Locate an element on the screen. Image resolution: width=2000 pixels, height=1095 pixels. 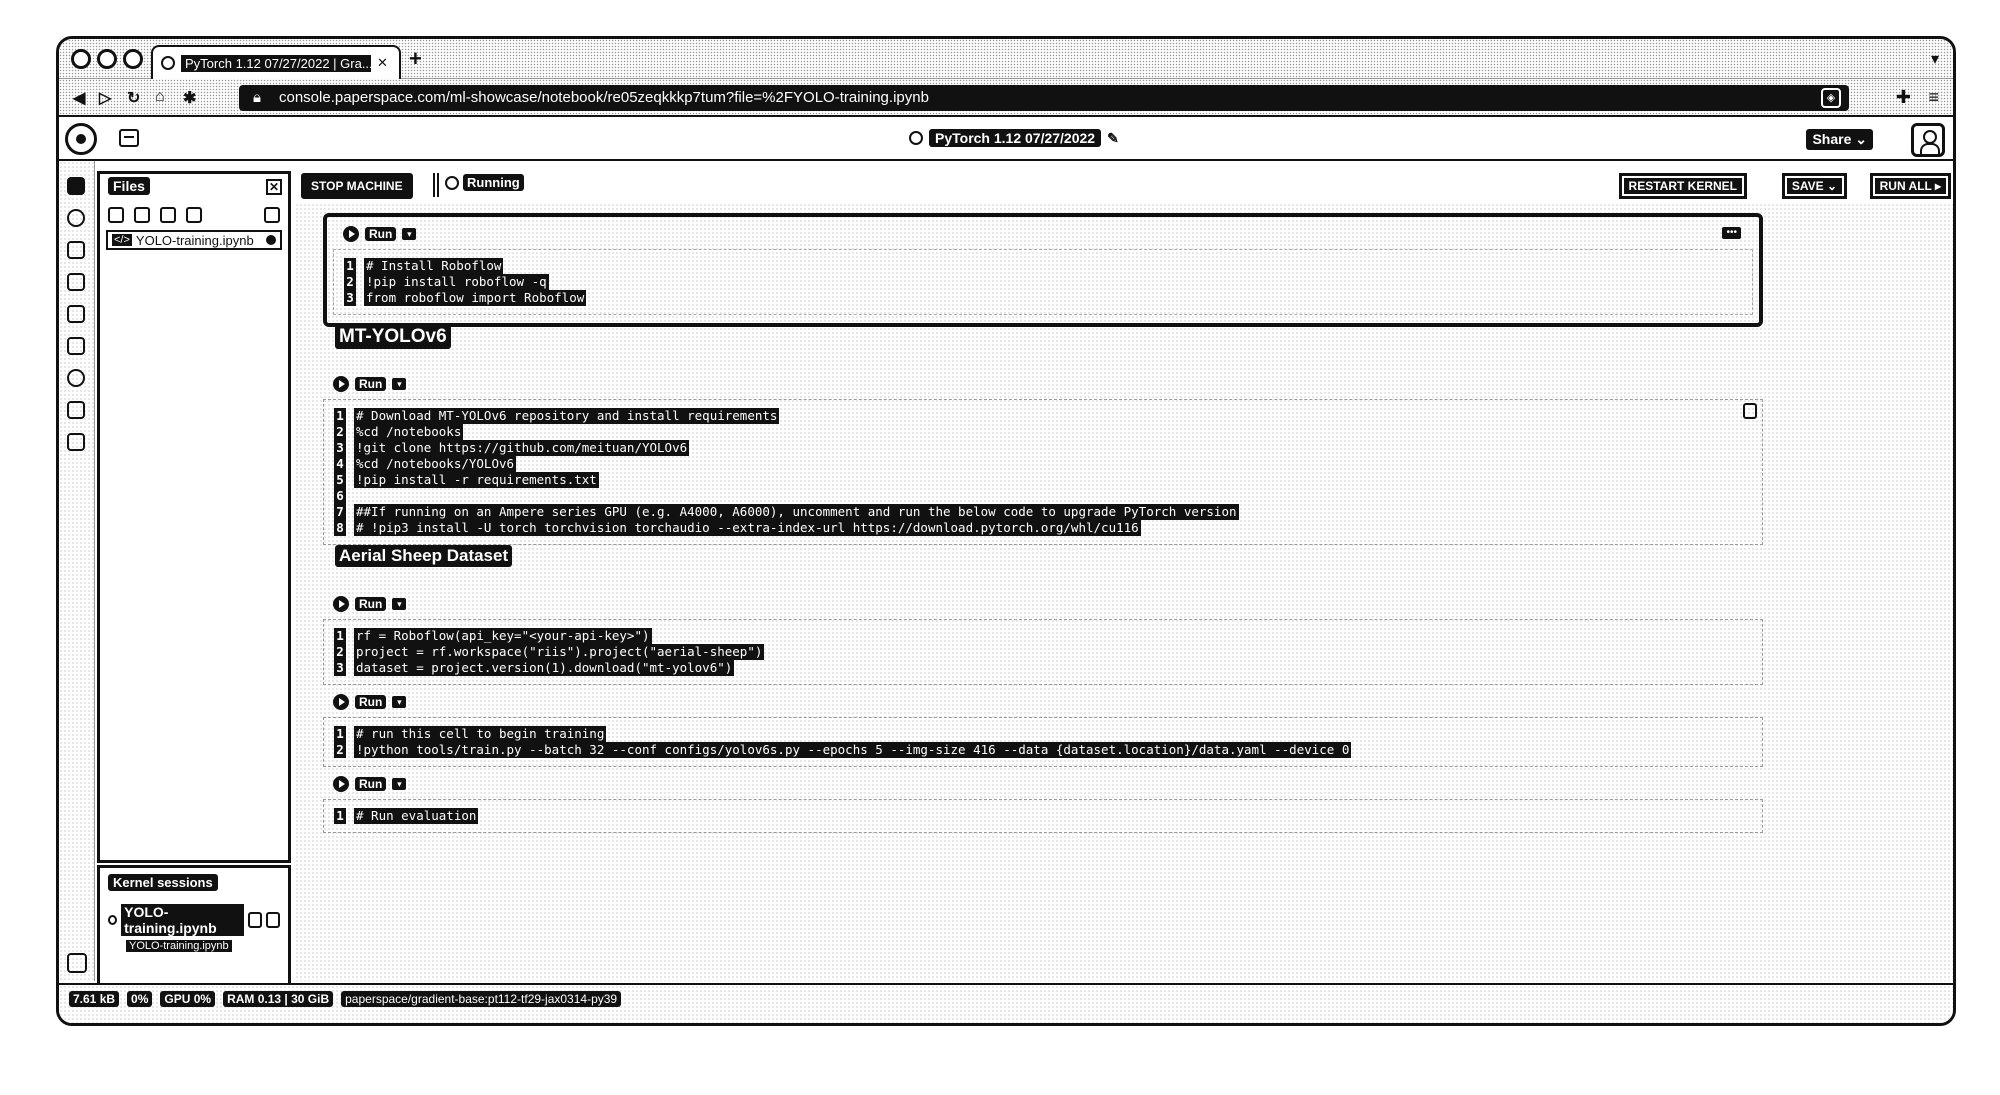
refresh-icon is located at coordinates (272, 215).